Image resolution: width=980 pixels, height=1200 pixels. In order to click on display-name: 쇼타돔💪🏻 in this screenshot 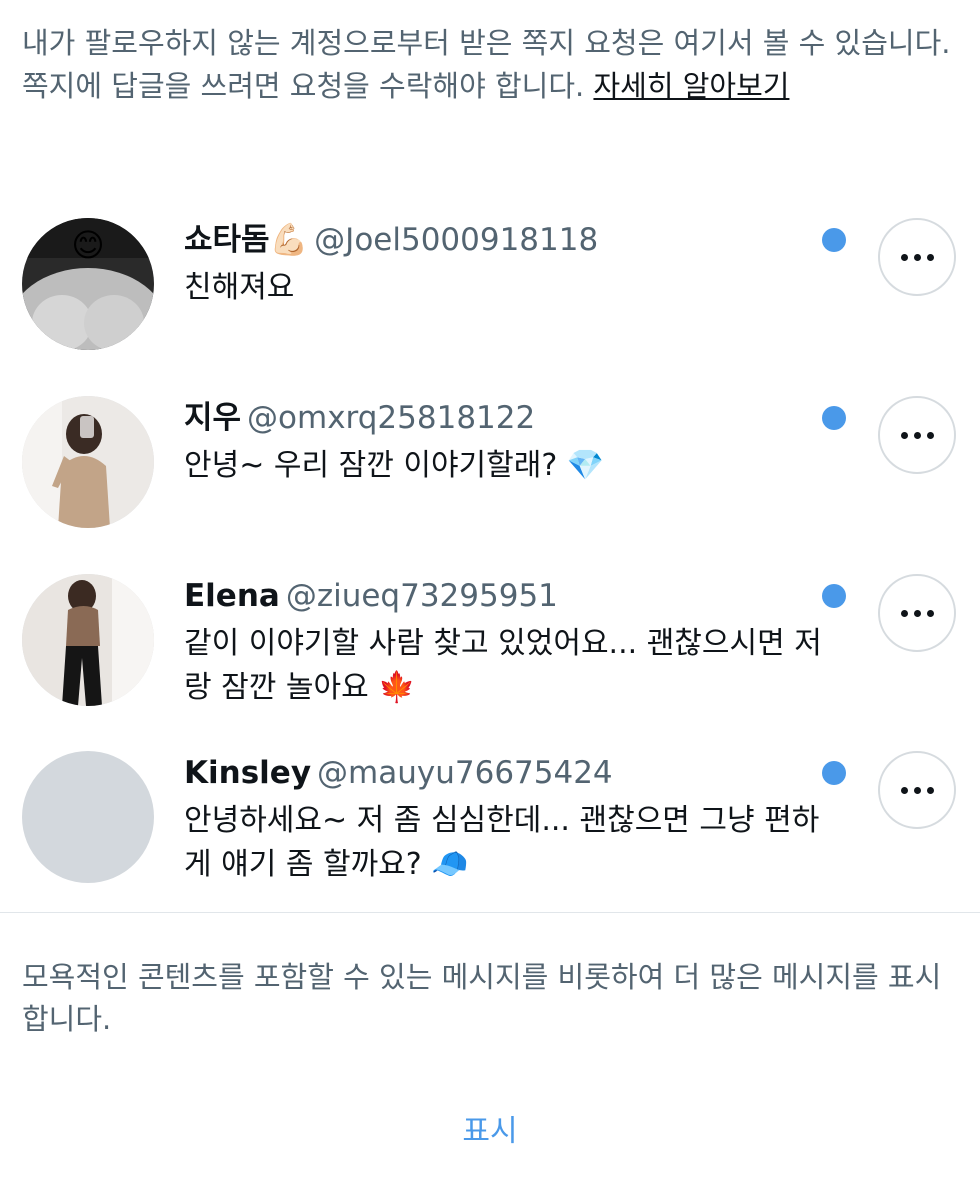, I will do `click(246, 240)`.